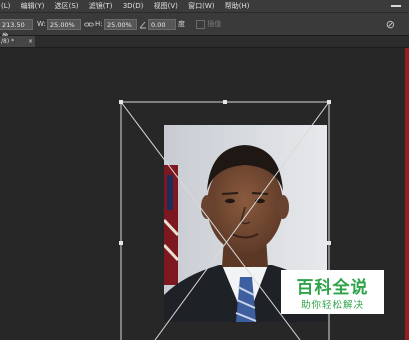 This screenshot has width=409, height=340. Describe the element at coordinates (329, 243) in the screenshot. I see `transform-handle-middle-right` at that location.